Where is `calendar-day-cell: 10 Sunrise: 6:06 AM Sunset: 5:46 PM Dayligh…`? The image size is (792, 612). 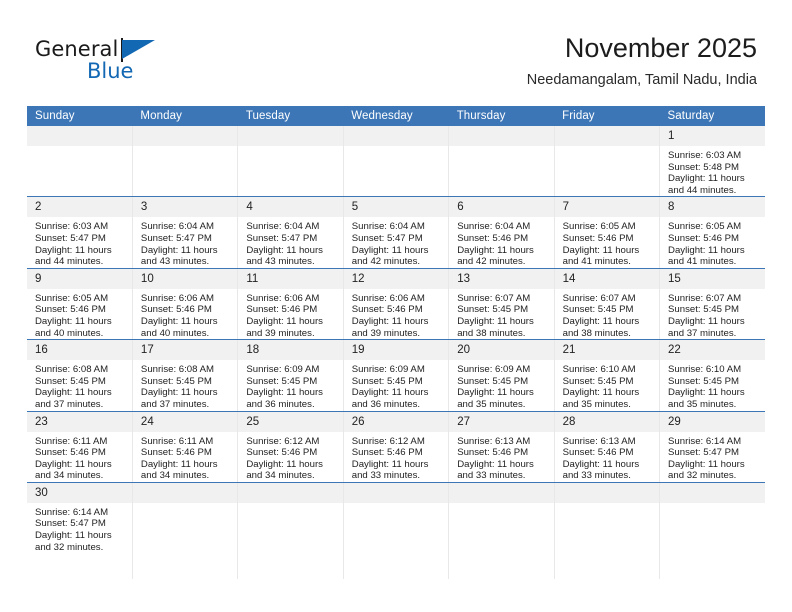 calendar-day-cell: 10 Sunrise: 6:06 AM Sunset: 5:46 PM Dayligh… is located at coordinates (185, 304).